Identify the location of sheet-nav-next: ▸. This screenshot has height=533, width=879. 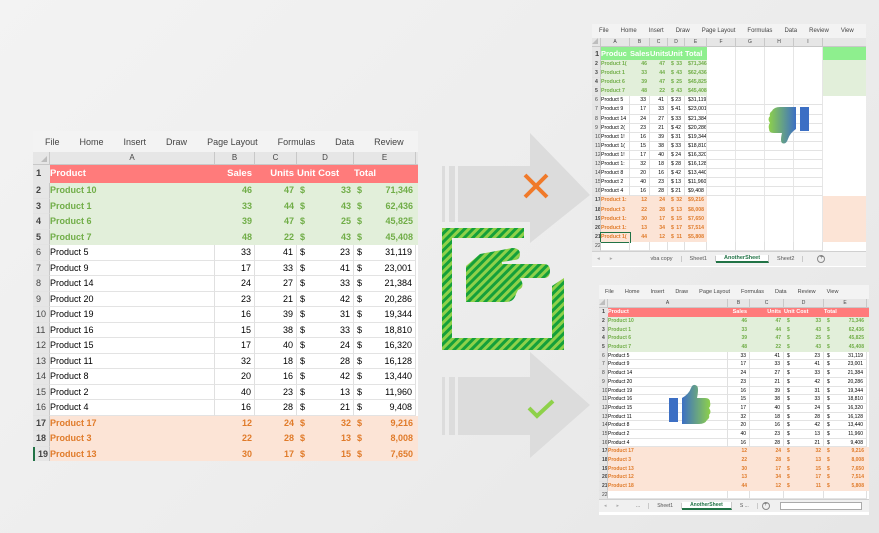
(618, 506).